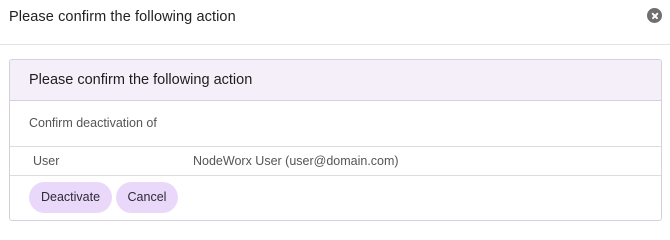 The width and height of the screenshot is (670, 240). I want to click on deactivate-button: Deactivate, so click(70, 197).